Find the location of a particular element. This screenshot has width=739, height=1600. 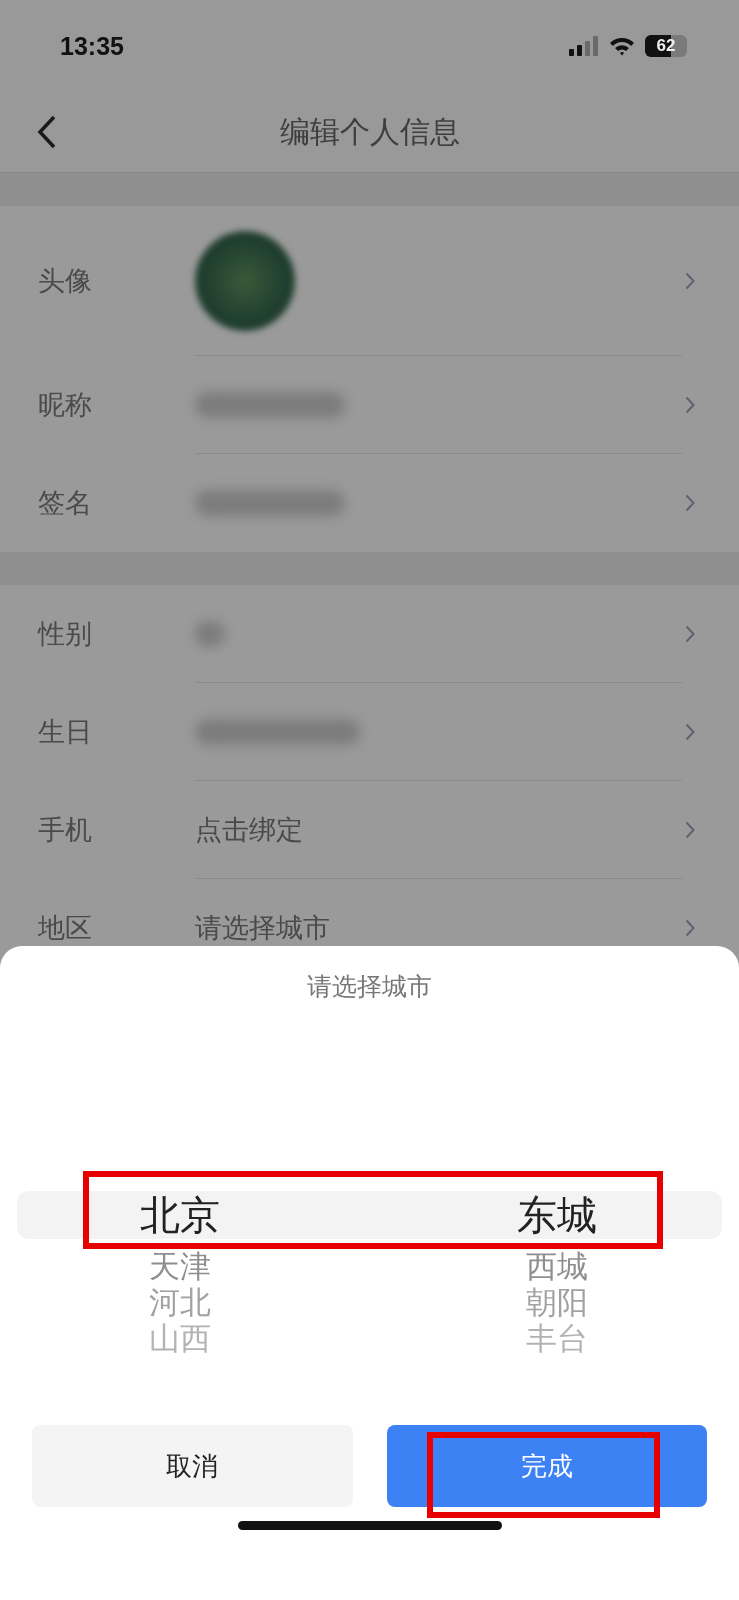

row-label: 性别 is located at coordinates (65, 634).